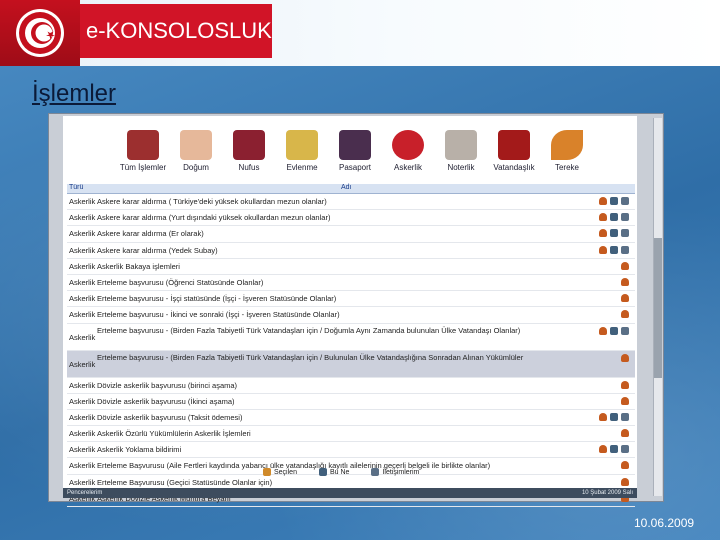  I want to click on leaf-icon, so click(567, 145).